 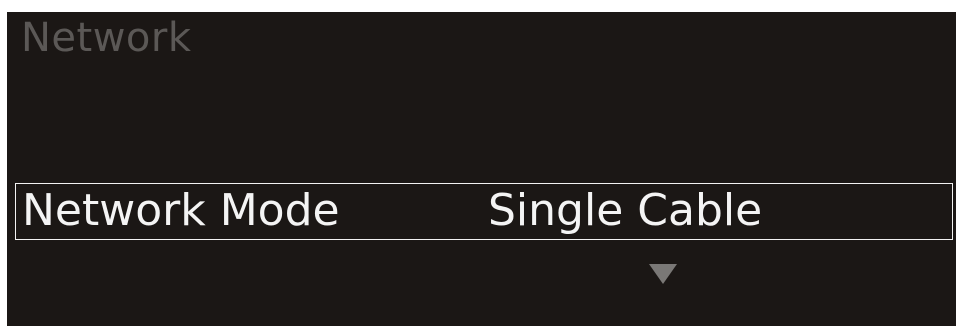 I want to click on menu-item-label: Network Mode, so click(x=181, y=210).